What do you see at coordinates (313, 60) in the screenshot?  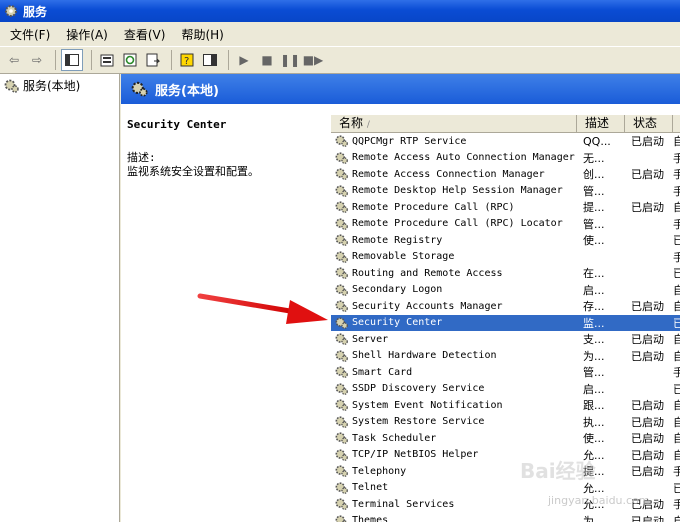 I see `restart-service-button: ■▶` at bounding box center [313, 60].